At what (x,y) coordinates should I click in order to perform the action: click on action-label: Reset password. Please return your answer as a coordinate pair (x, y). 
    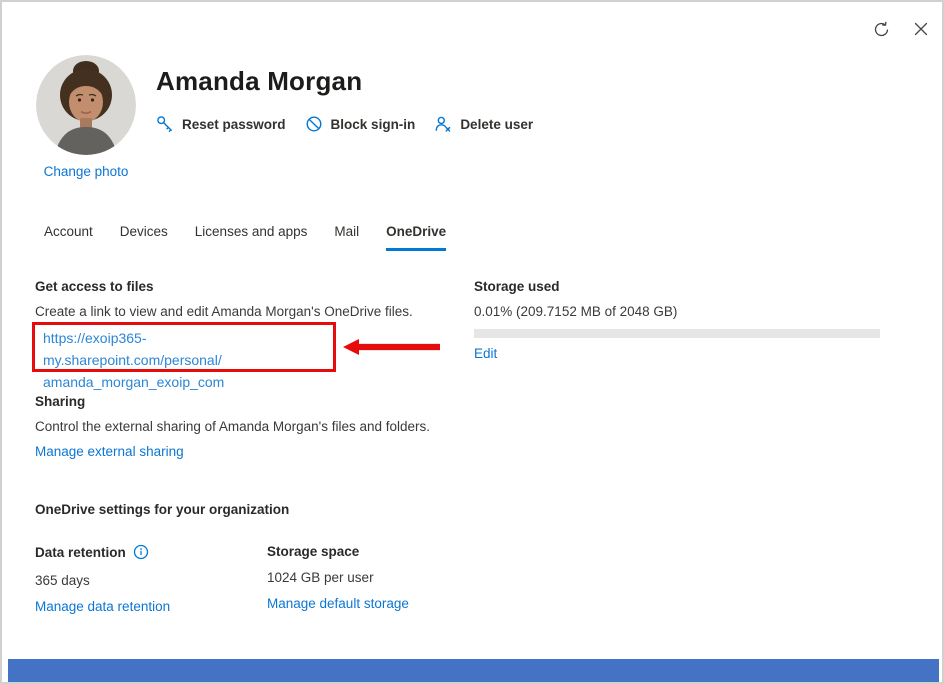
    Looking at the image, I should click on (234, 124).